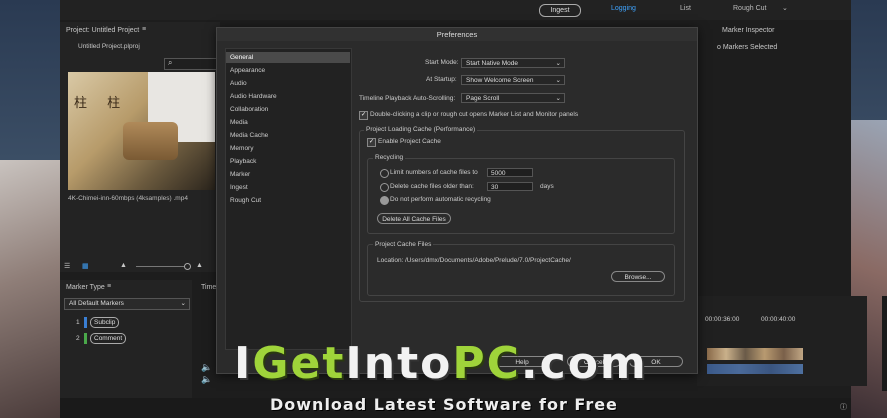 The width and height of the screenshot is (887, 418). Describe the element at coordinates (521, 270) in the screenshot. I see `cache-files-group` at that location.